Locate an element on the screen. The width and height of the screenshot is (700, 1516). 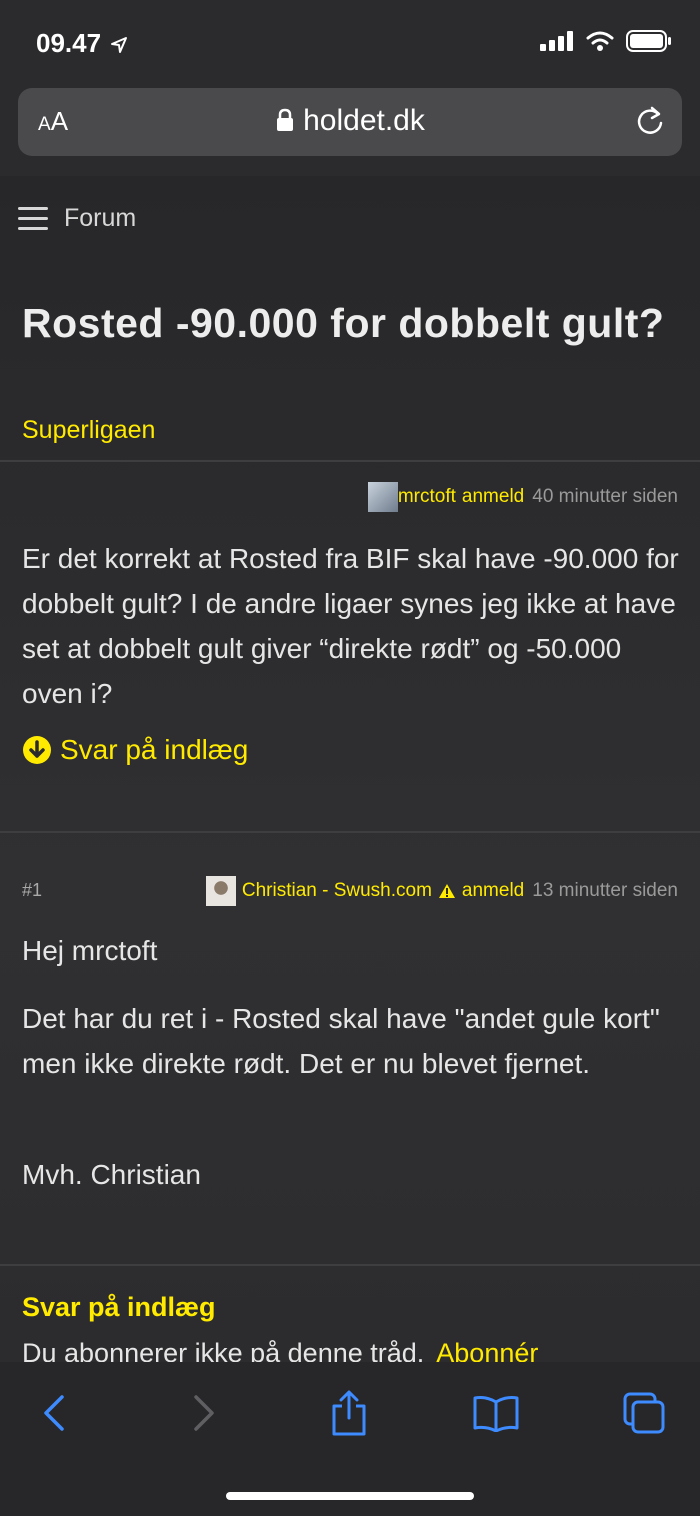
url-text: holdet.dk is located at coordinates (364, 120).